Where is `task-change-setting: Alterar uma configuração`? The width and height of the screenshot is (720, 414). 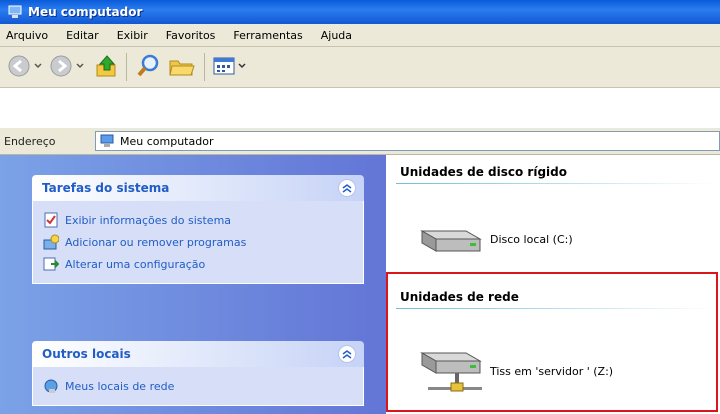 task-change-setting: Alterar uma configuração is located at coordinates (198, 264).